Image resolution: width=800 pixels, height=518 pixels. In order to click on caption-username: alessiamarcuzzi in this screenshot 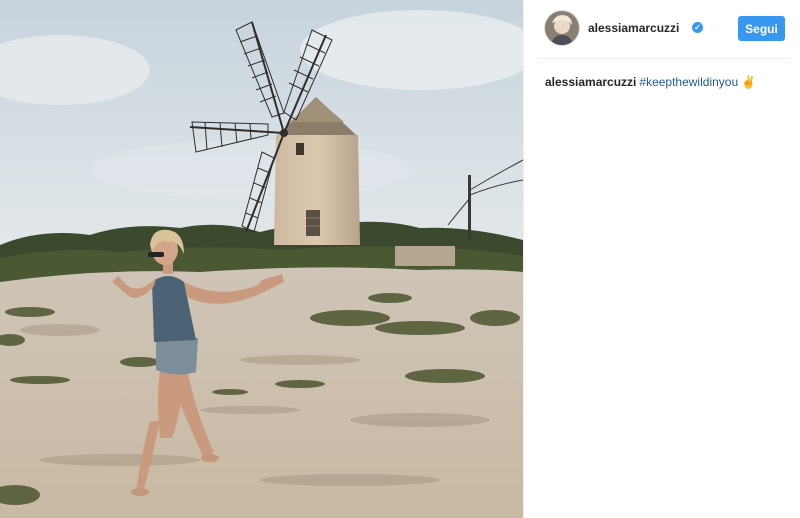, I will do `click(590, 82)`.